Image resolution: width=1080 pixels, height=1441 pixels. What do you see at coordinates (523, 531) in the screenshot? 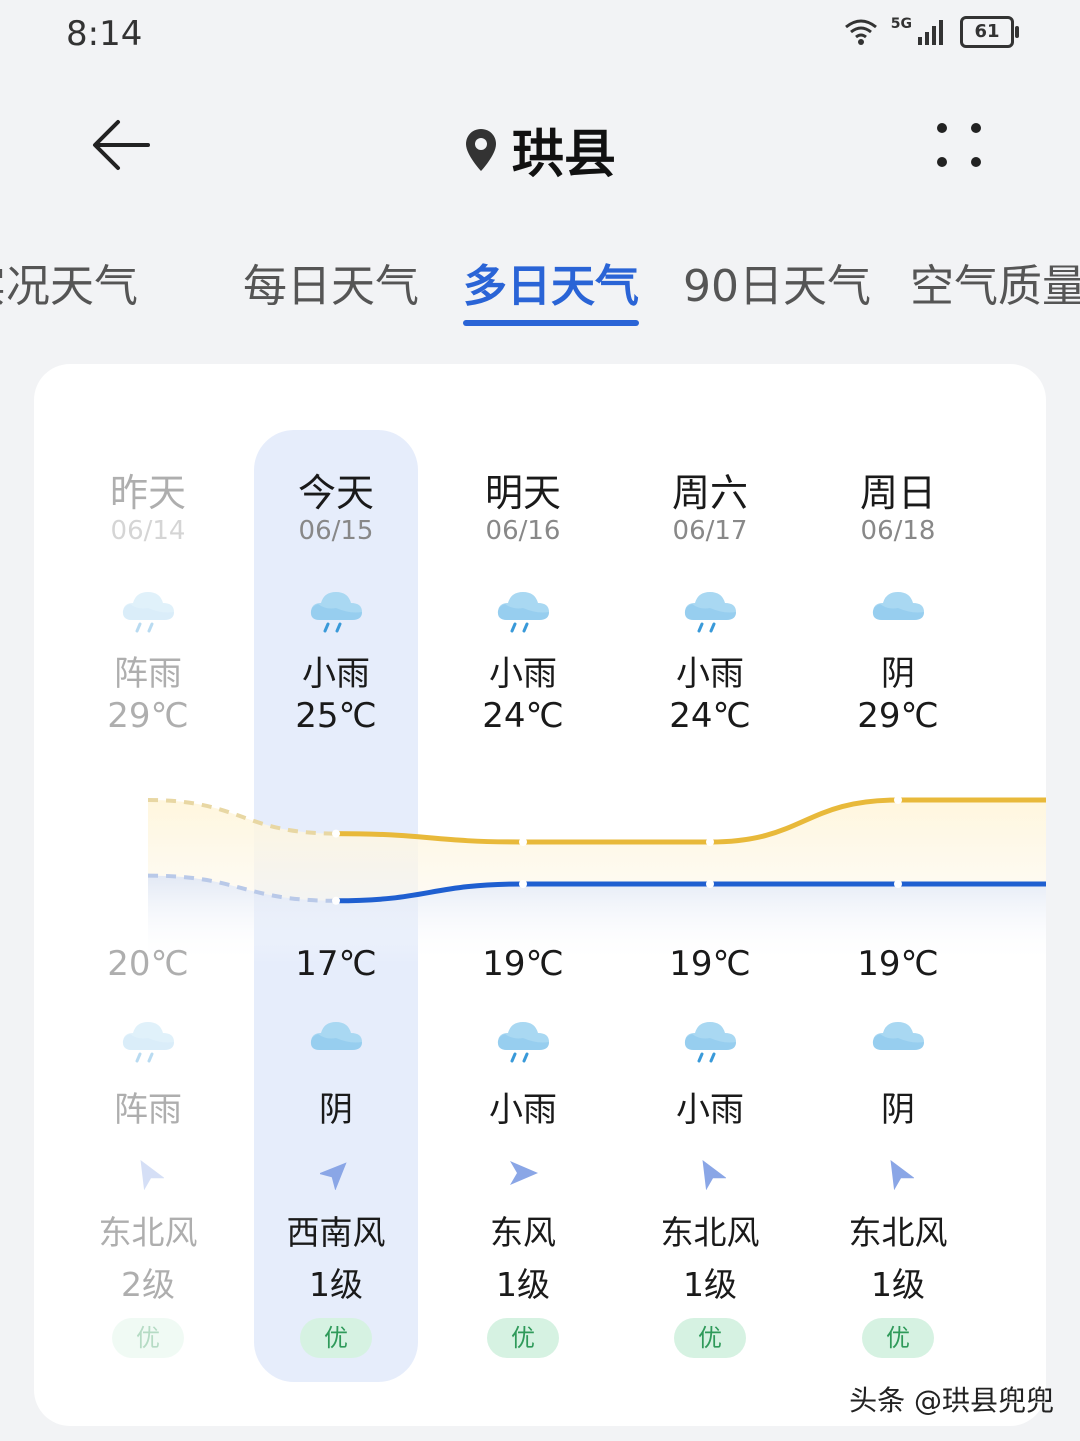
I see `date-label: 06/16` at bounding box center [523, 531].